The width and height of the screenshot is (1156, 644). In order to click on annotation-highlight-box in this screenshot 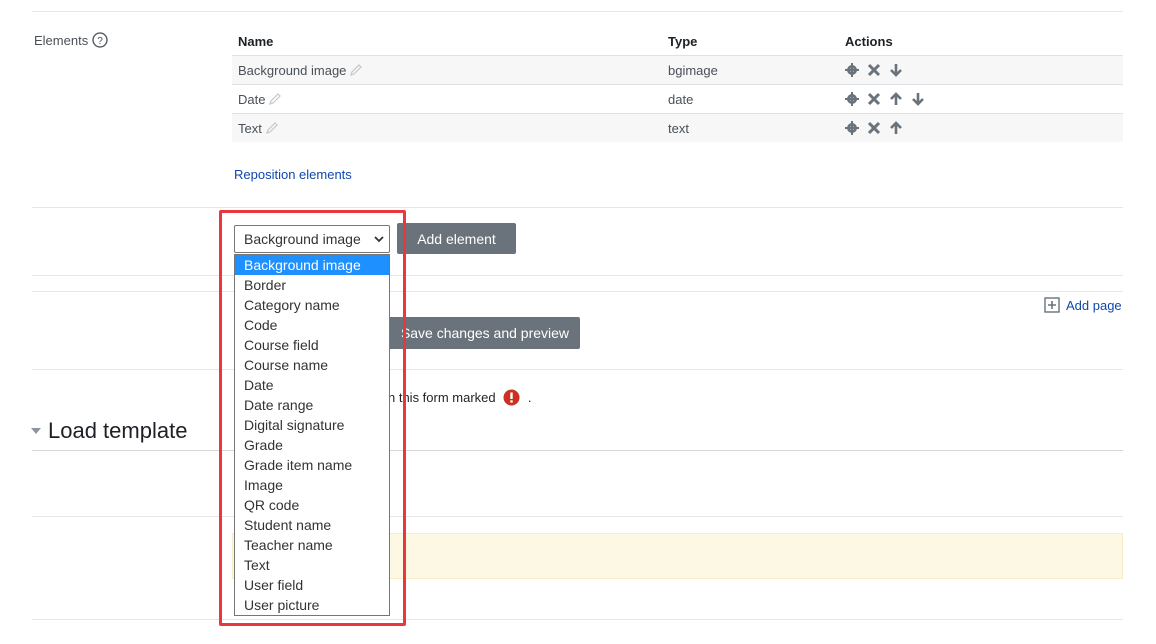, I will do `click(312, 418)`.